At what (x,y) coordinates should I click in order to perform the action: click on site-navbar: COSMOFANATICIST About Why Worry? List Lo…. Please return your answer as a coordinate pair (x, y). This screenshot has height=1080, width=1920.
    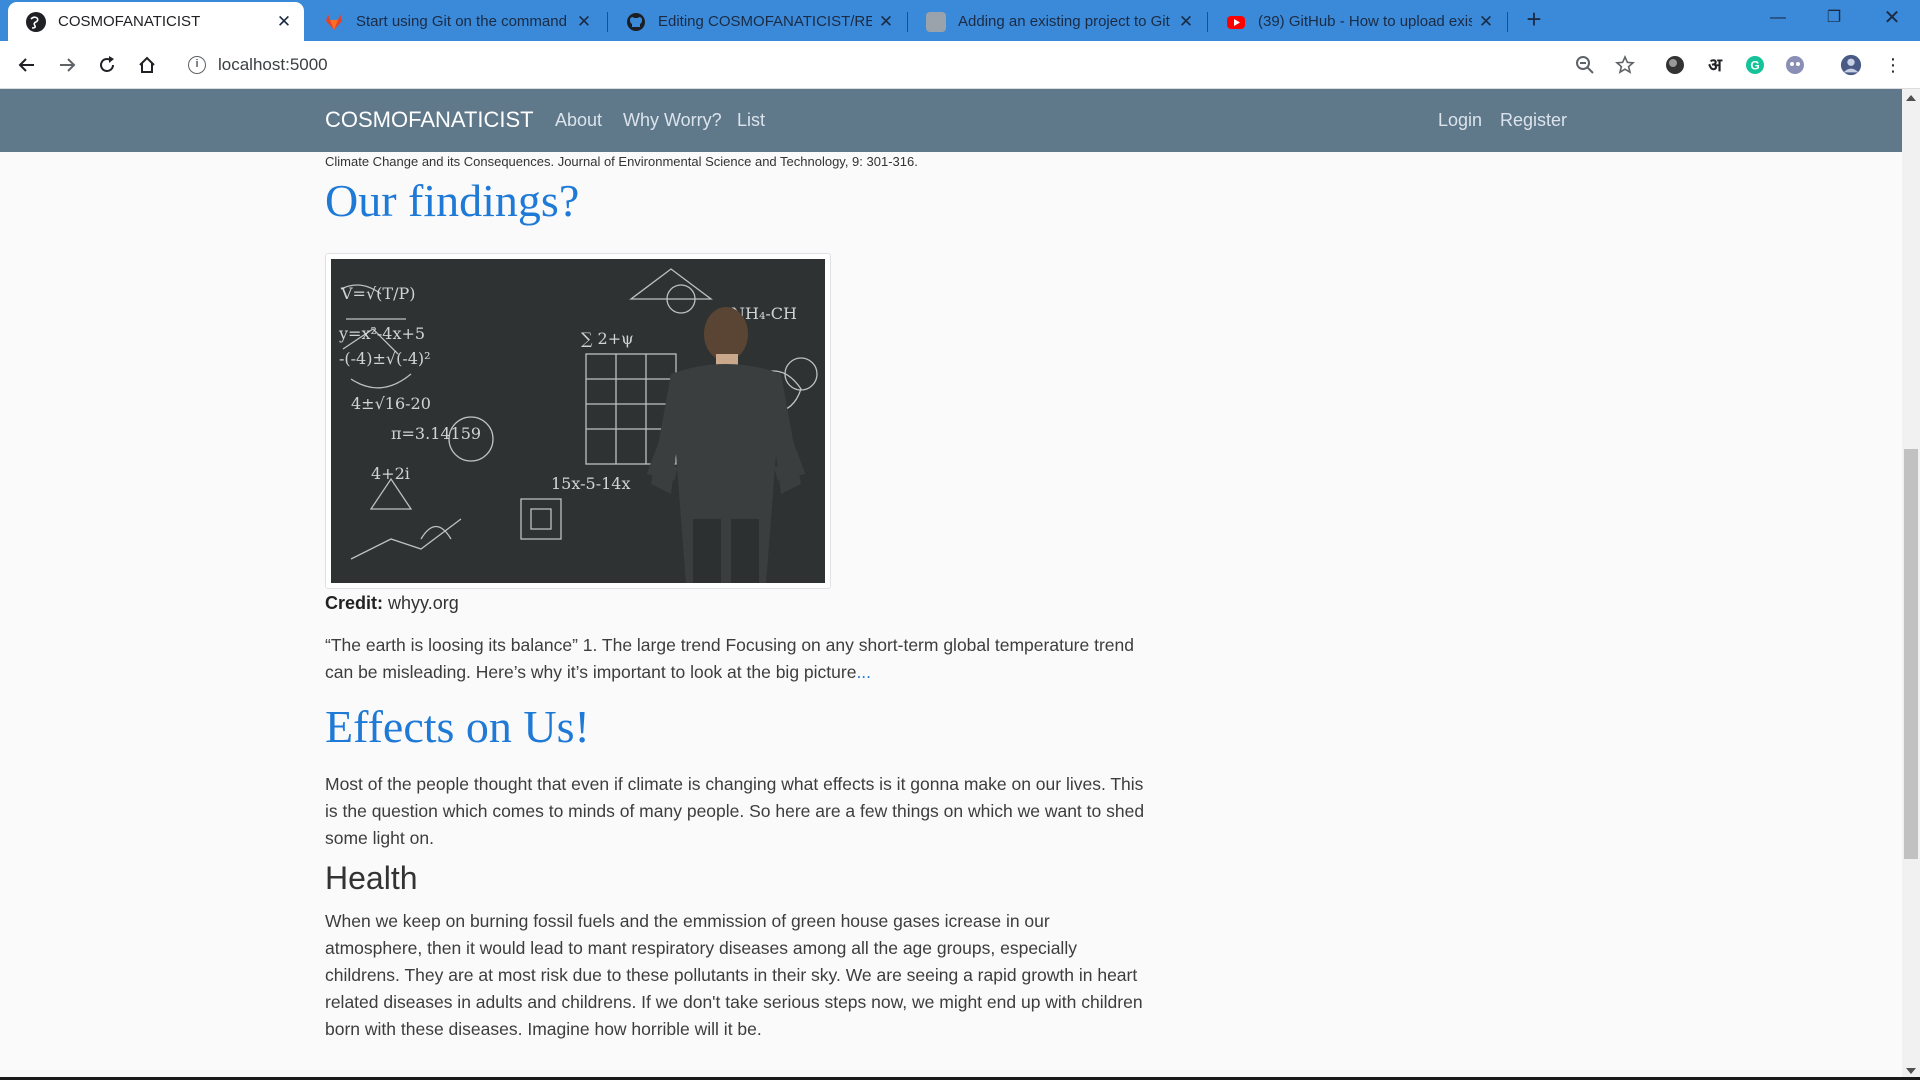
    Looking at the image, I should click on (951, 120).